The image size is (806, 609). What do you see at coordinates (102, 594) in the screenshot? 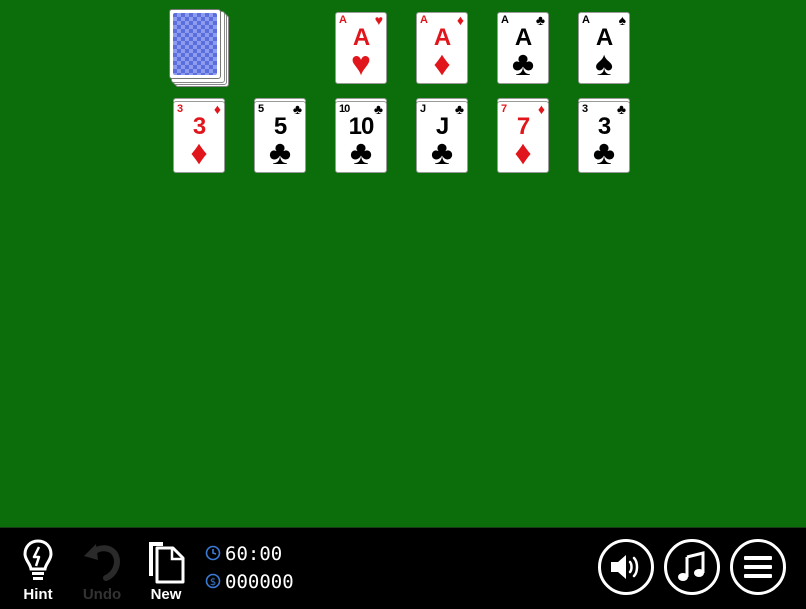
I see `undo-label: Undo` at bounding box center [102, 594].